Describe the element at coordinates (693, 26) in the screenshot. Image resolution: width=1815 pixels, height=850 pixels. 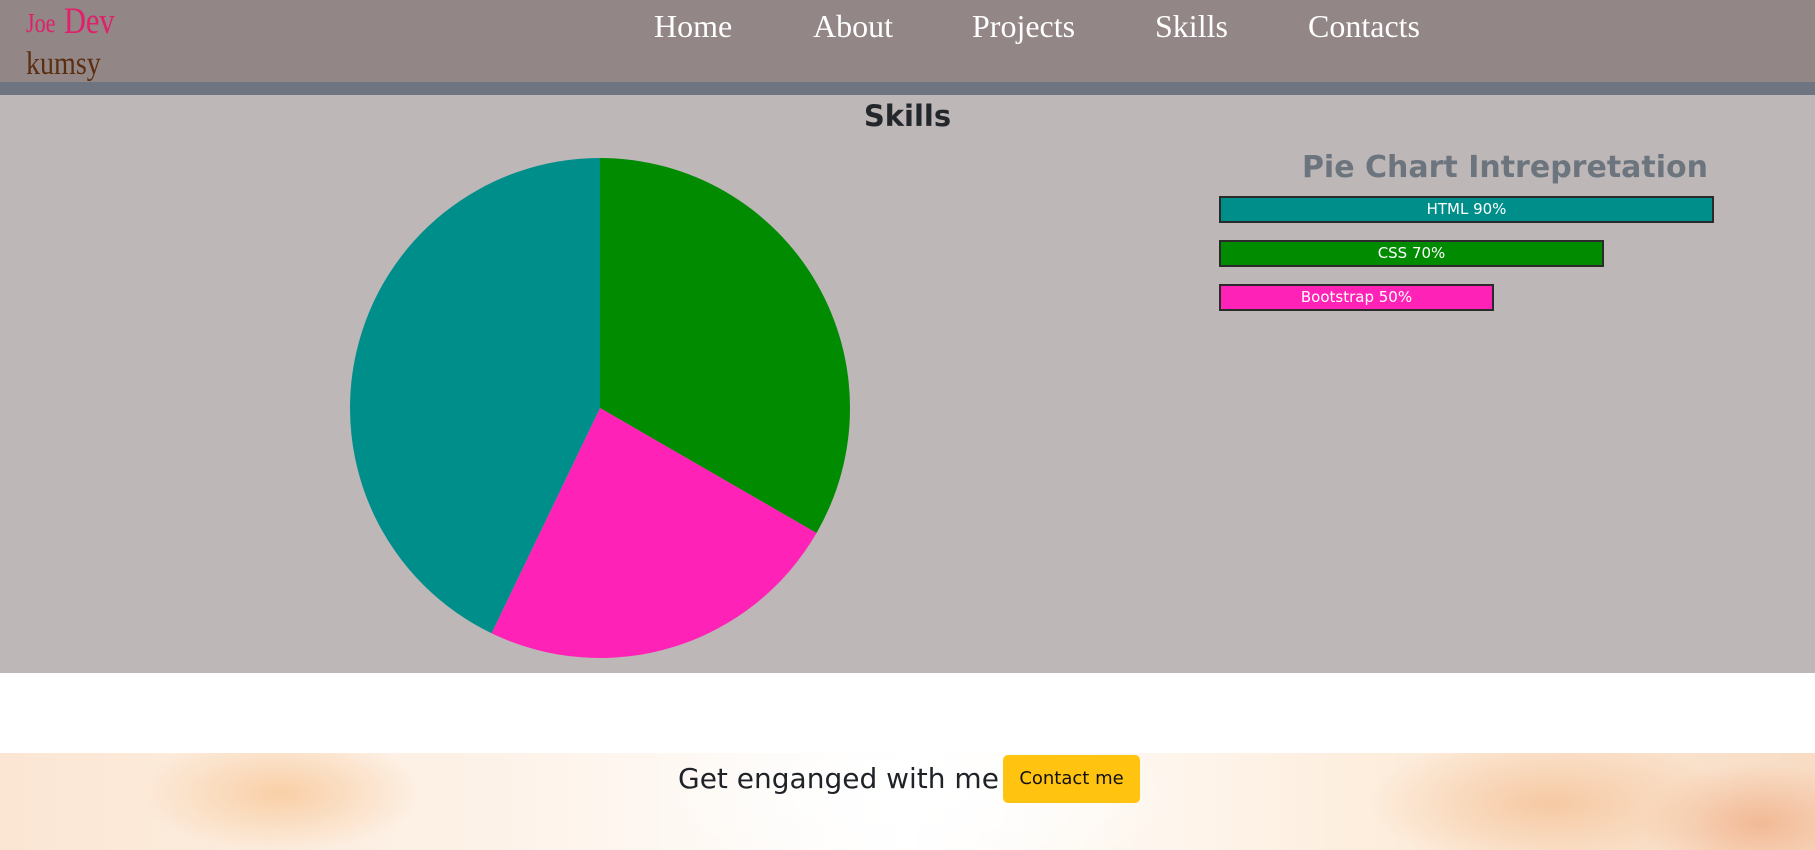
I see `nav-link-home: Home` at that location.